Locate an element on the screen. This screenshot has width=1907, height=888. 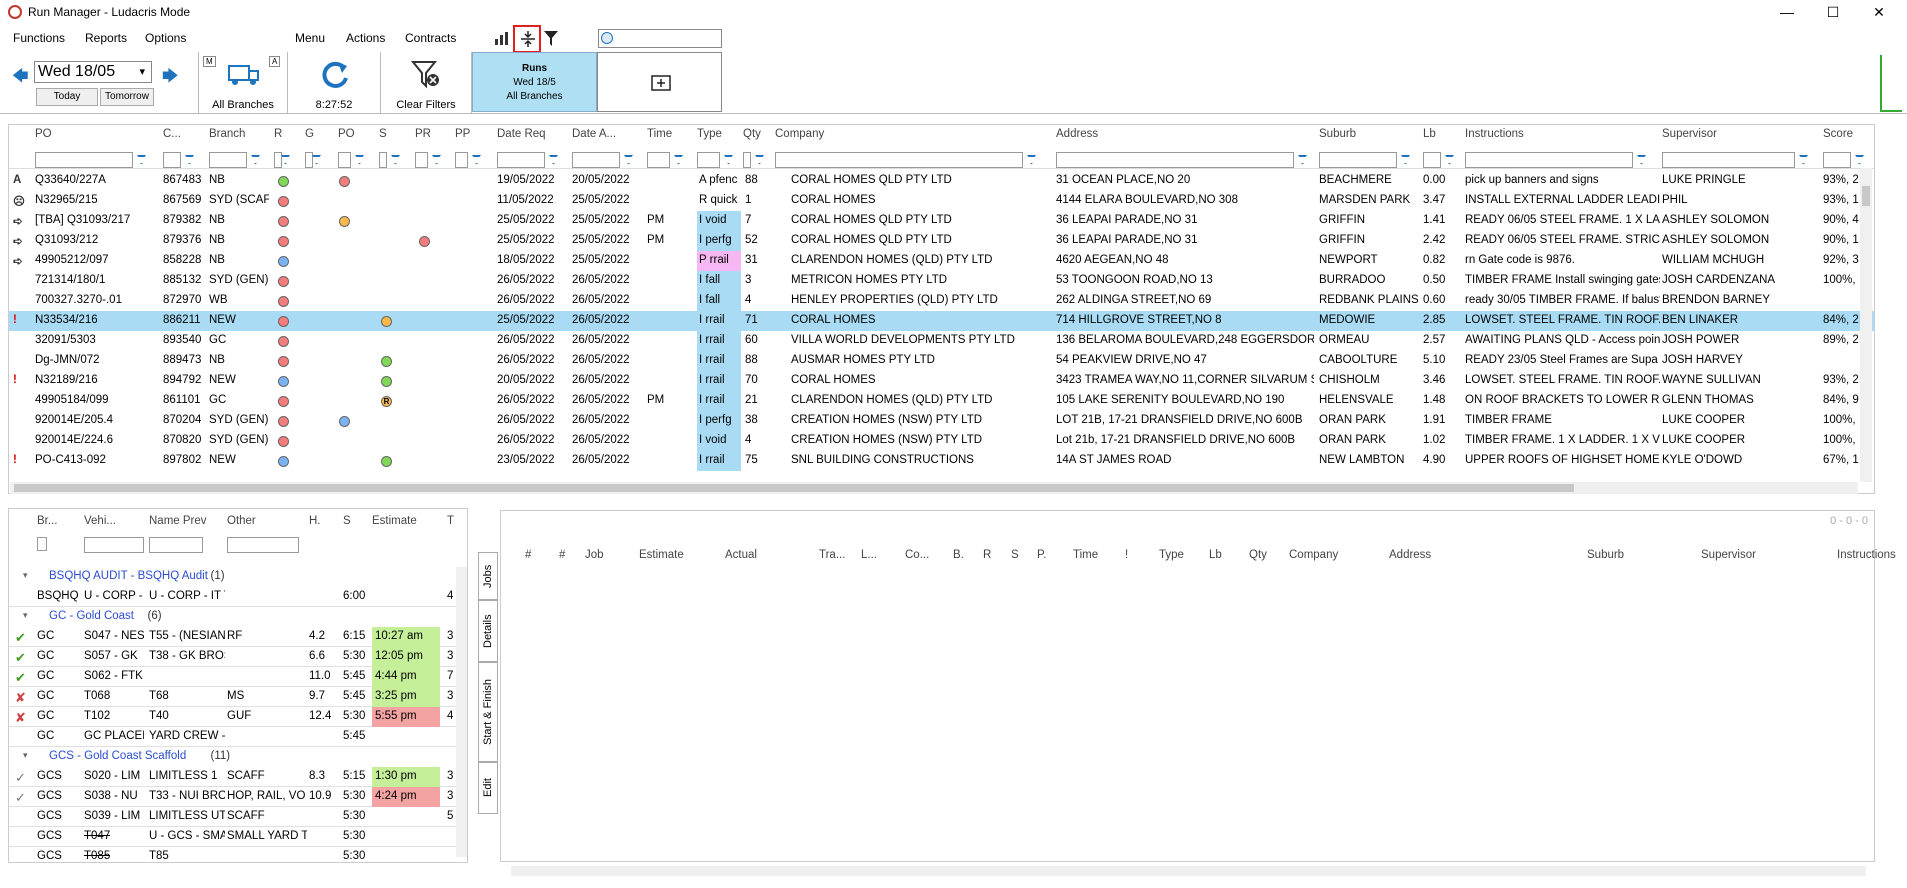
grid-header-11: Time is located at coordinates (659, 134).